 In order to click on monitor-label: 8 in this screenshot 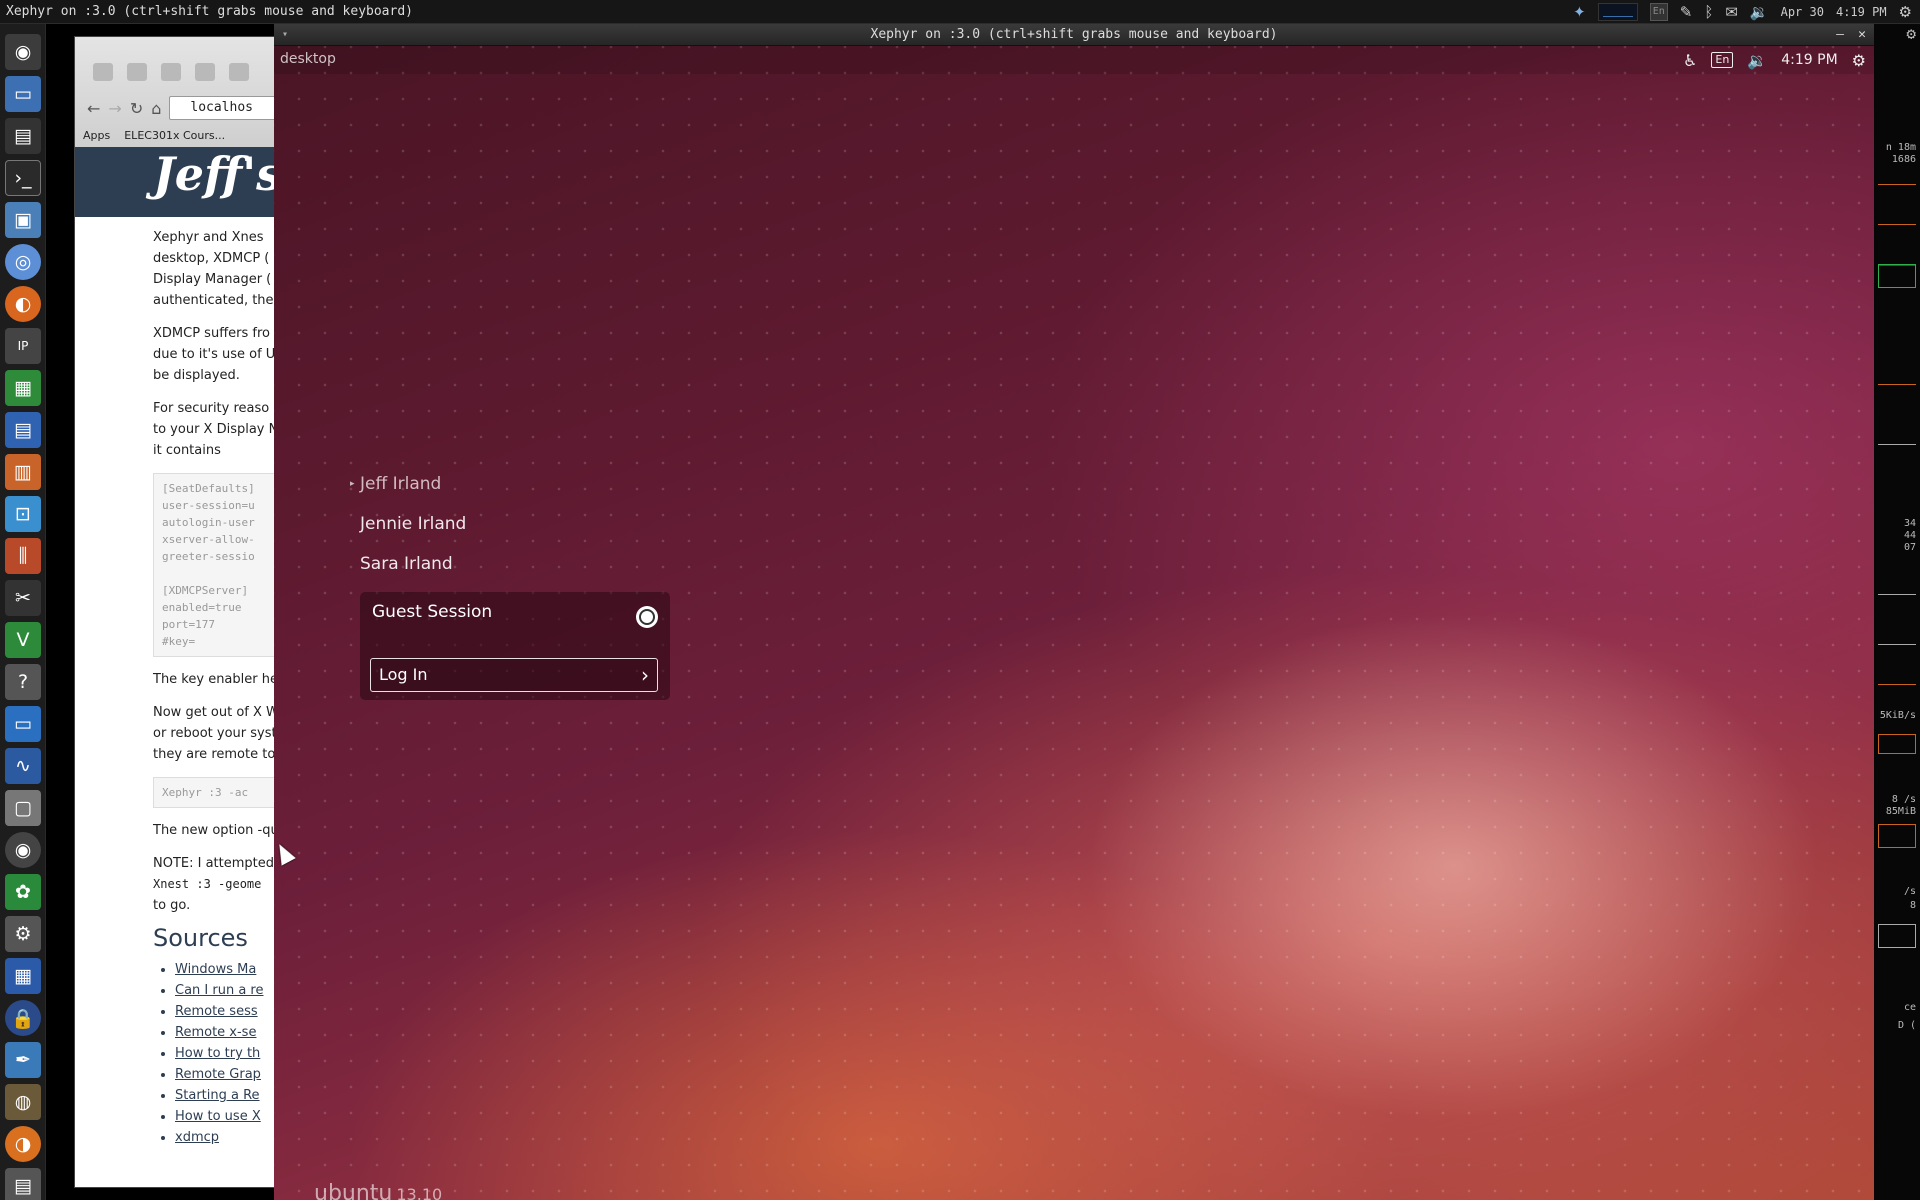, I will do `click(1912, 905)`.